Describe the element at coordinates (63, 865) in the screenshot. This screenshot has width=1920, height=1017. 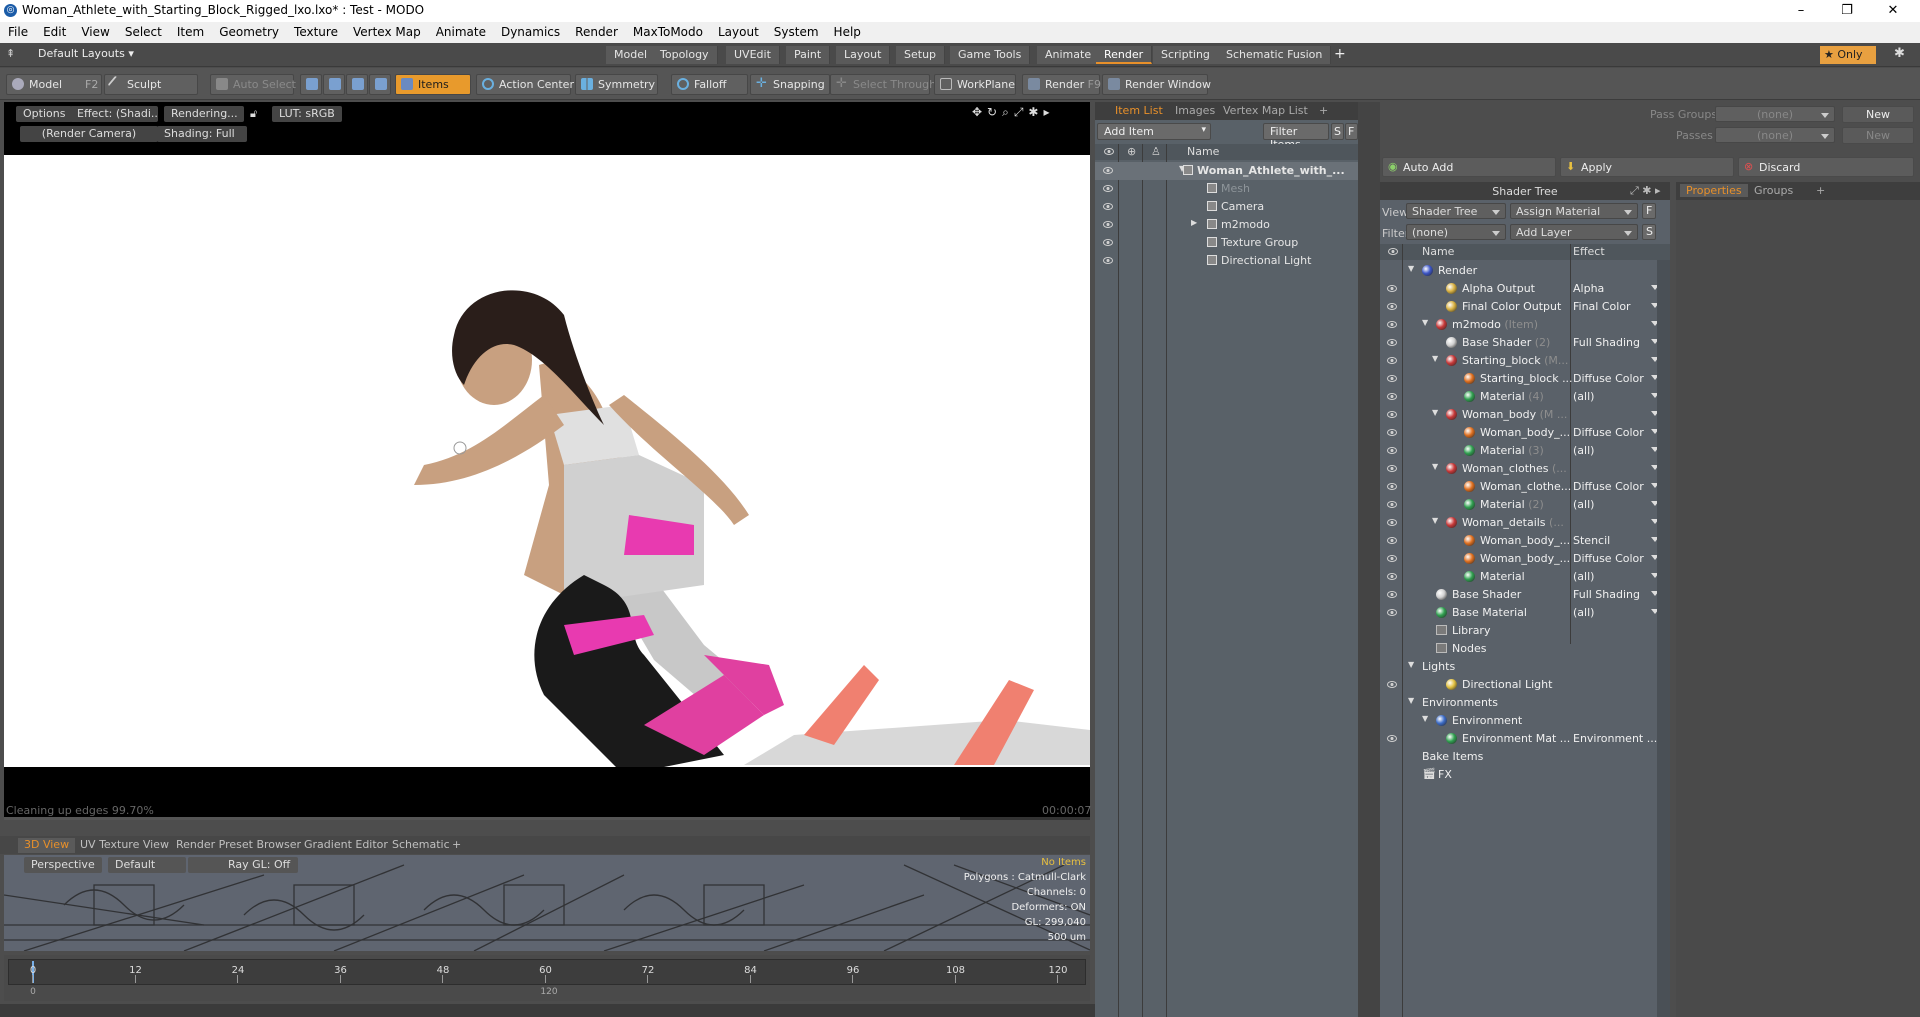
I see `perspective-dropdown: Perspective` at that location.